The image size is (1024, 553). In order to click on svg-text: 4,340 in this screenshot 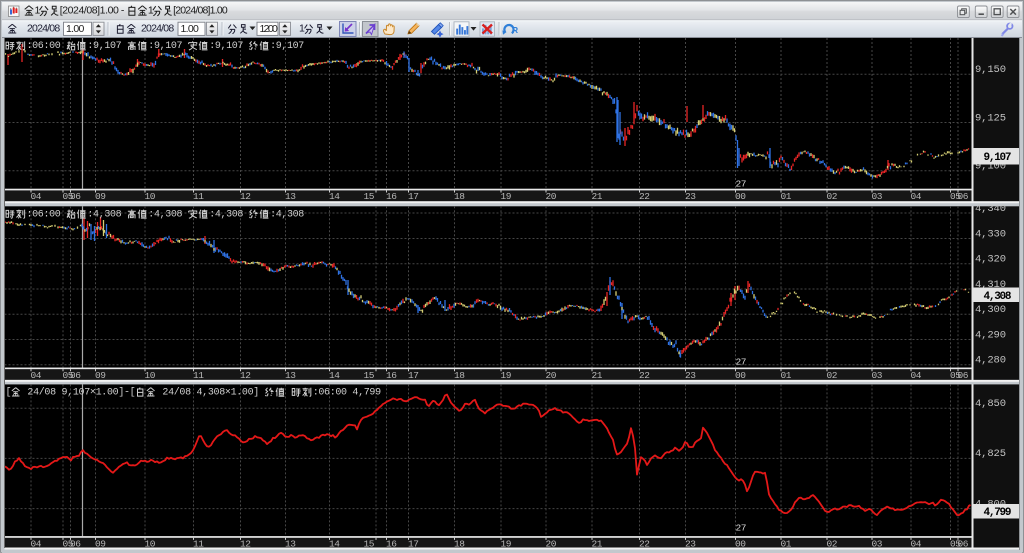, I will do `click(990, 209)`.